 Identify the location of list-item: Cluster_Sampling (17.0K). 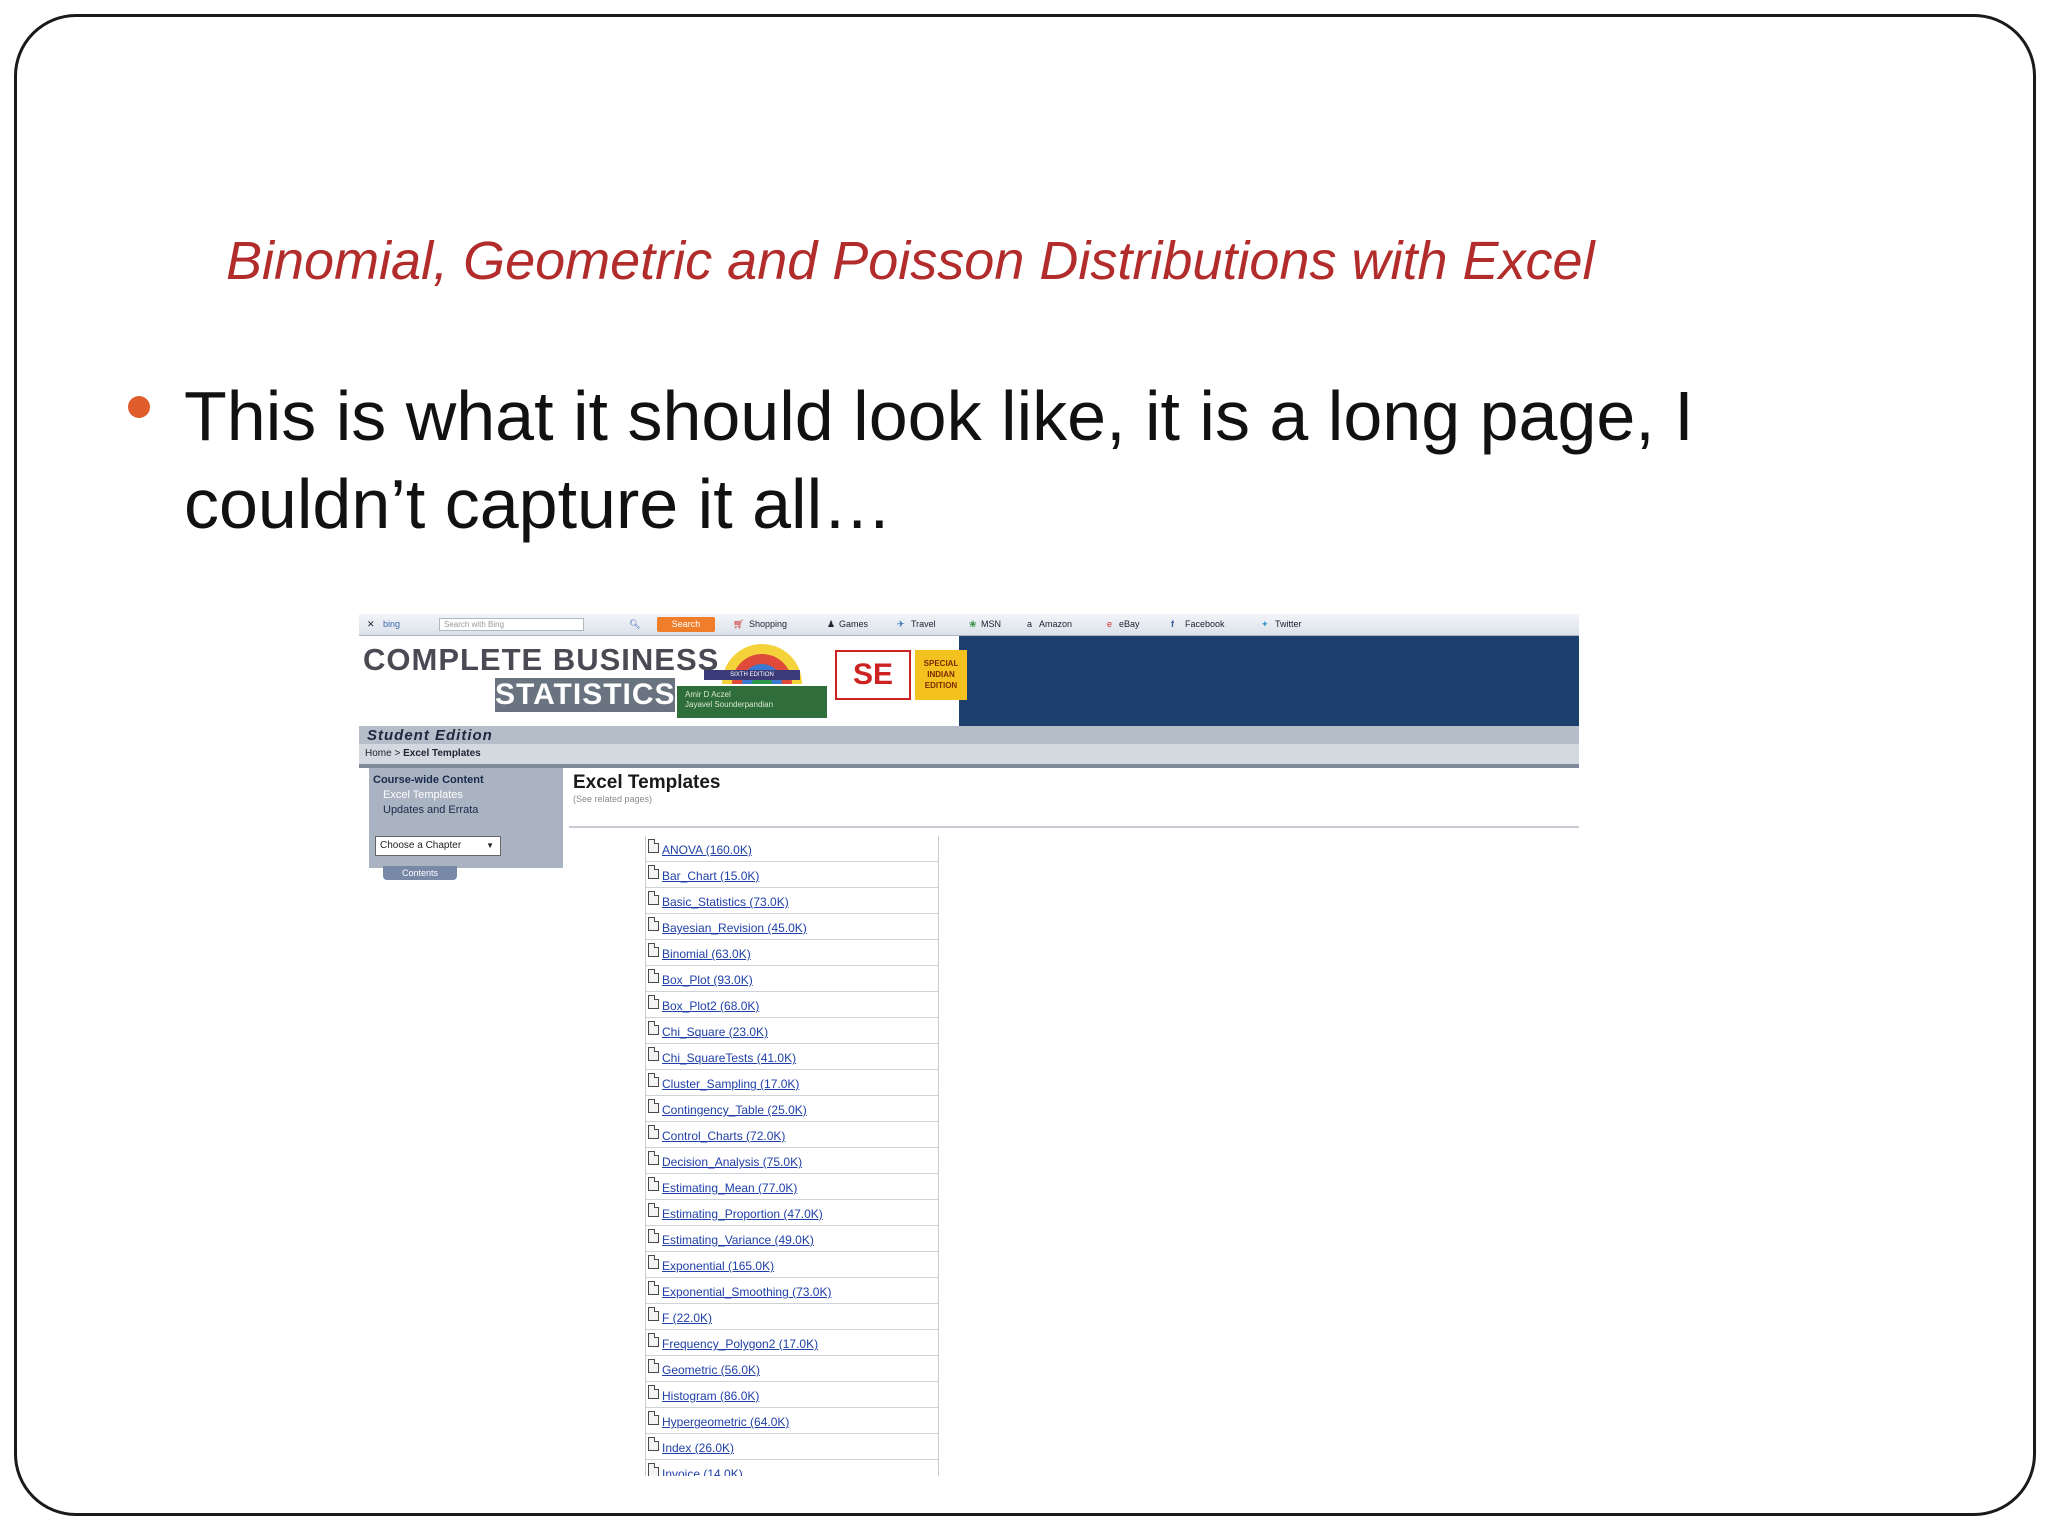
(792, 1083).